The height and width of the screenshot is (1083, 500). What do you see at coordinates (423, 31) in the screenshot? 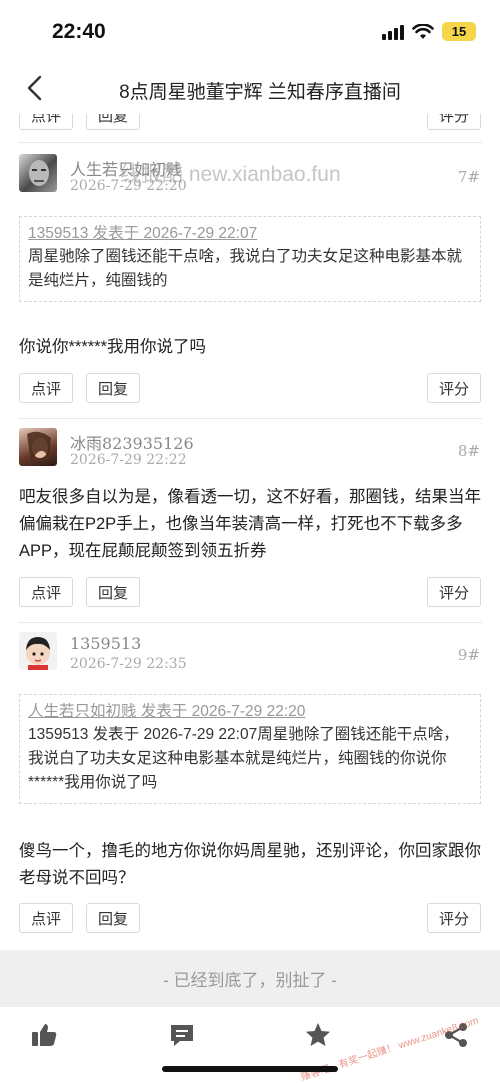
I see `wifi-icon` at bounding box center [423, 31].